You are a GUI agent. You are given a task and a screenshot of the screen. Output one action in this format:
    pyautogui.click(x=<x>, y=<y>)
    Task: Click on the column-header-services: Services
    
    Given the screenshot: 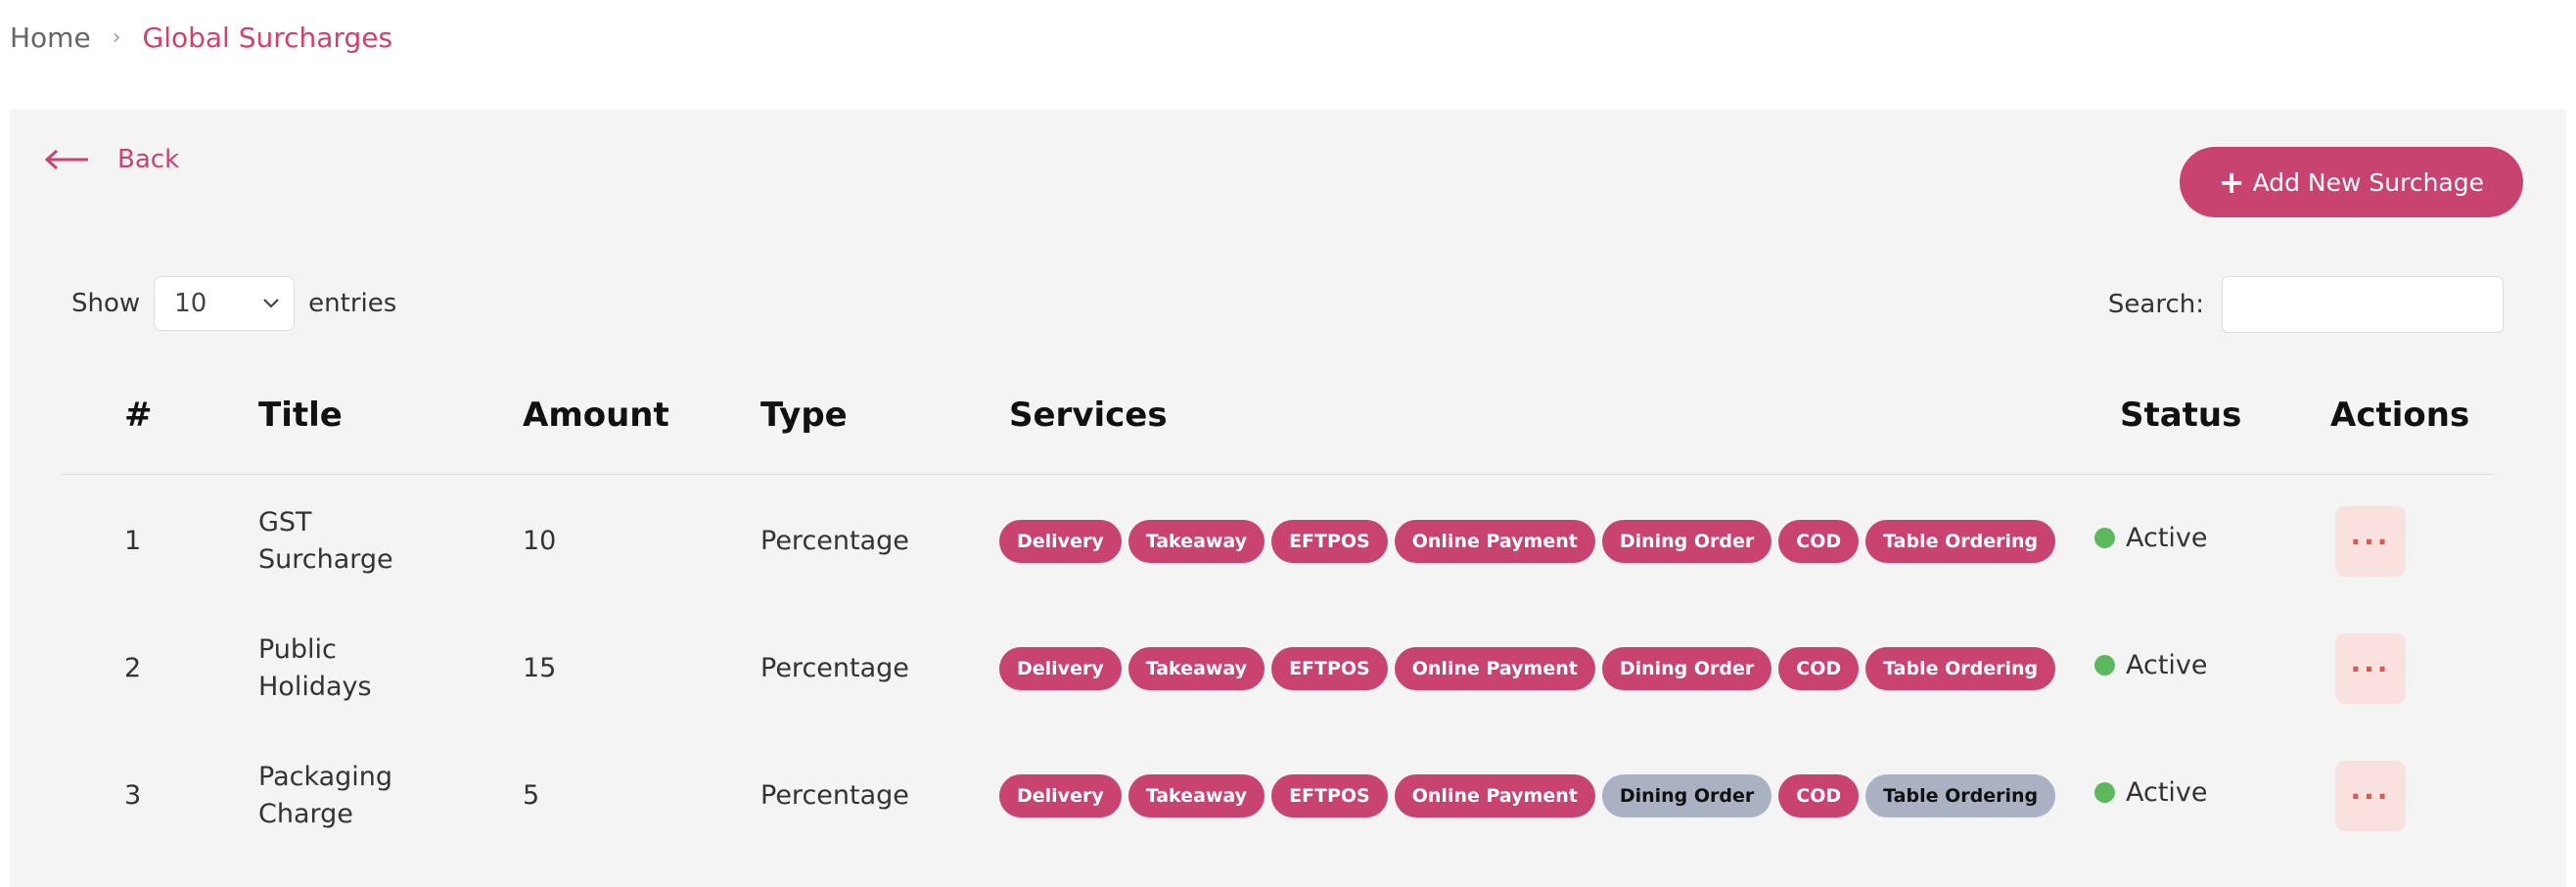 What is the action you would take?
    pyautogui.click(x=1088, y=415)
    